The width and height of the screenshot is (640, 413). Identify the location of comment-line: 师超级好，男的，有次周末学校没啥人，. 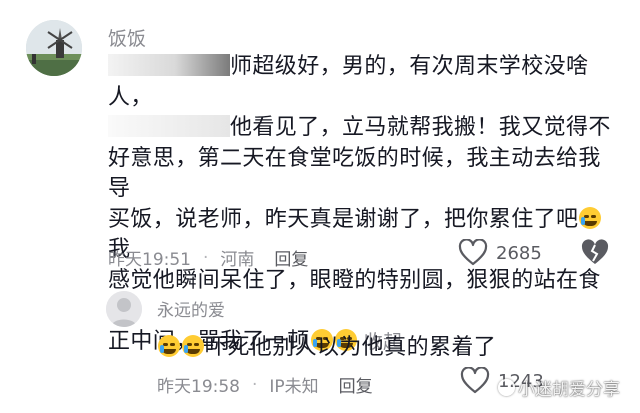
(348, 82).